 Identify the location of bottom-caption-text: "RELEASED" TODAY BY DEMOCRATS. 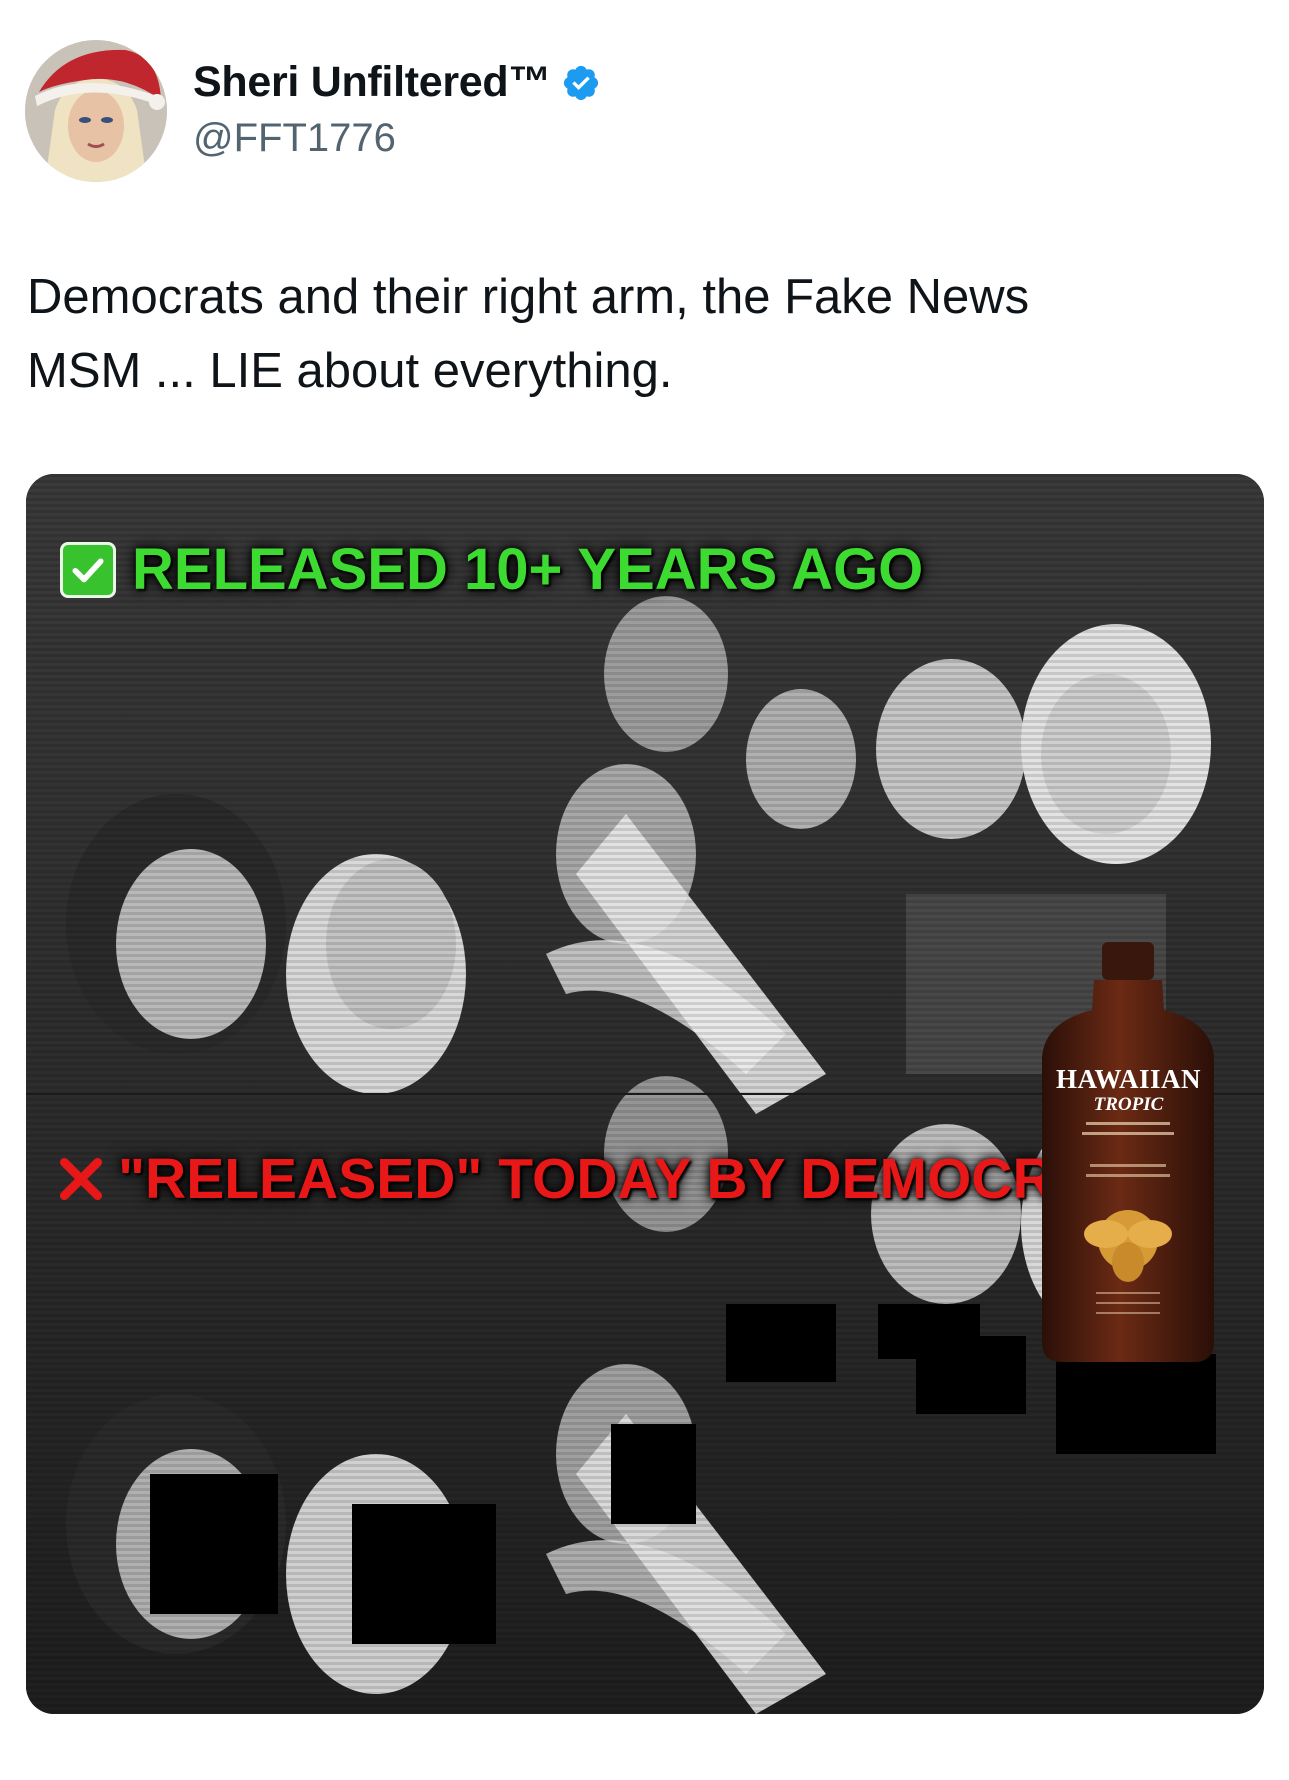
(641, 1179).